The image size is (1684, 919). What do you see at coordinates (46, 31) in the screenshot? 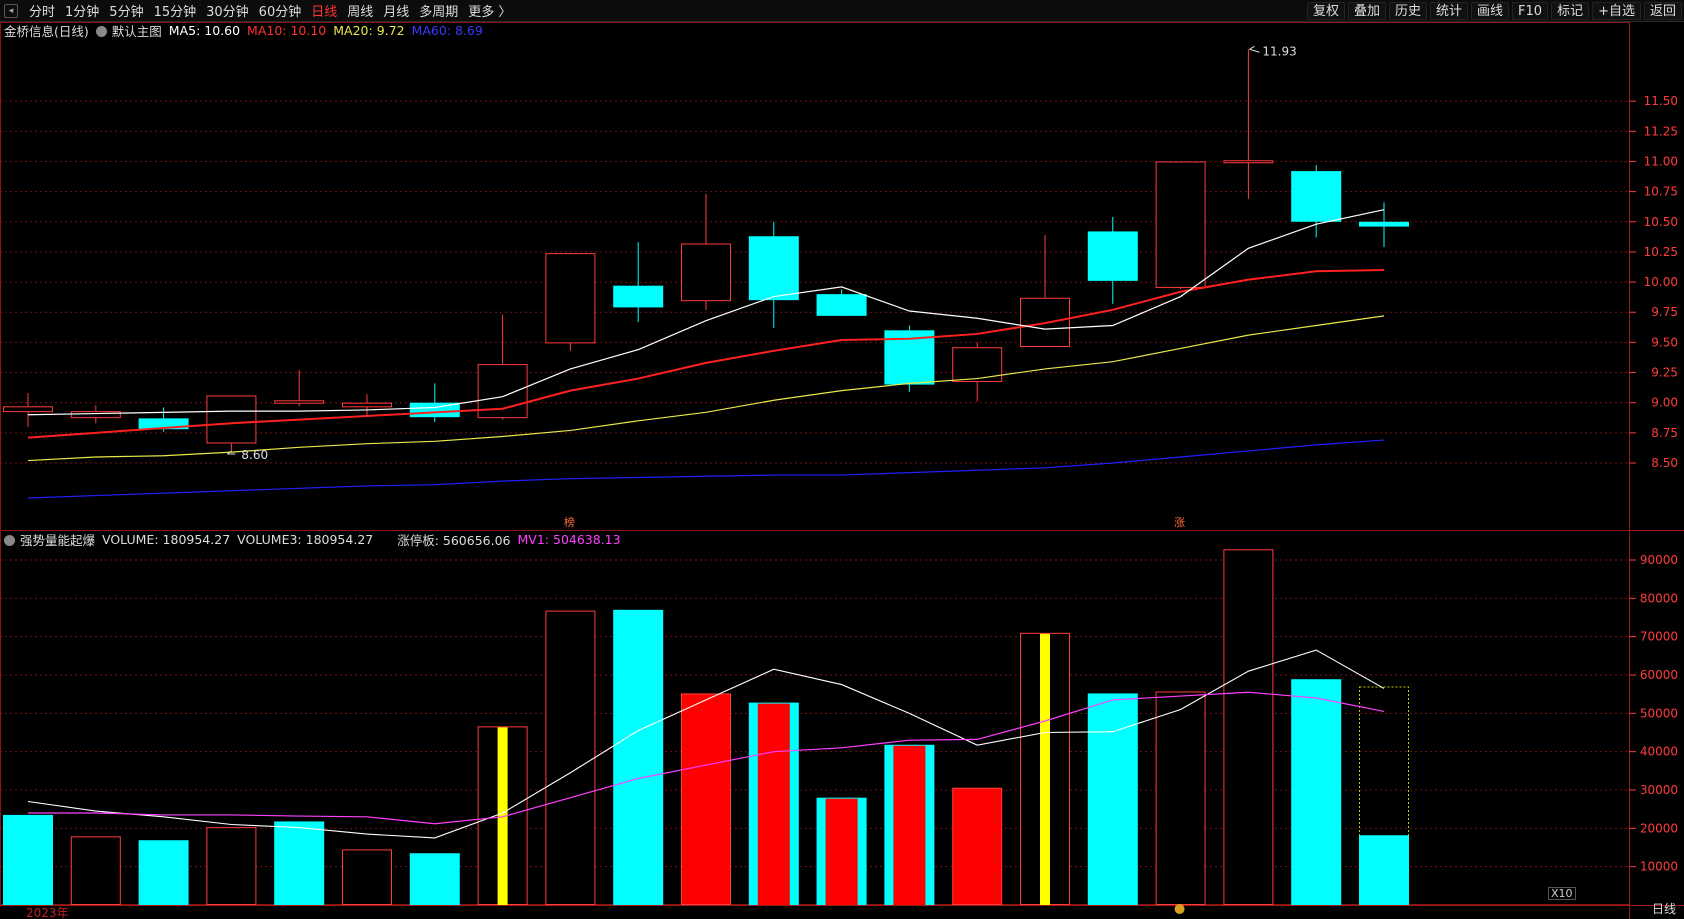
I see `stock-title: 金桥信息(日线)` at bounding box center [46, 31].